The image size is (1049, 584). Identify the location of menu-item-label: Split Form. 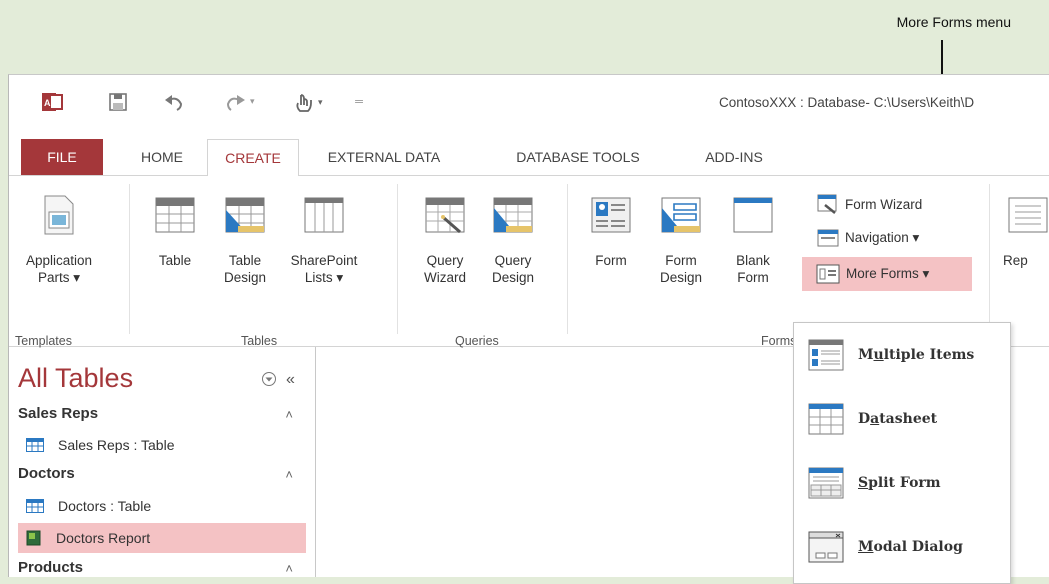
(899, 483).